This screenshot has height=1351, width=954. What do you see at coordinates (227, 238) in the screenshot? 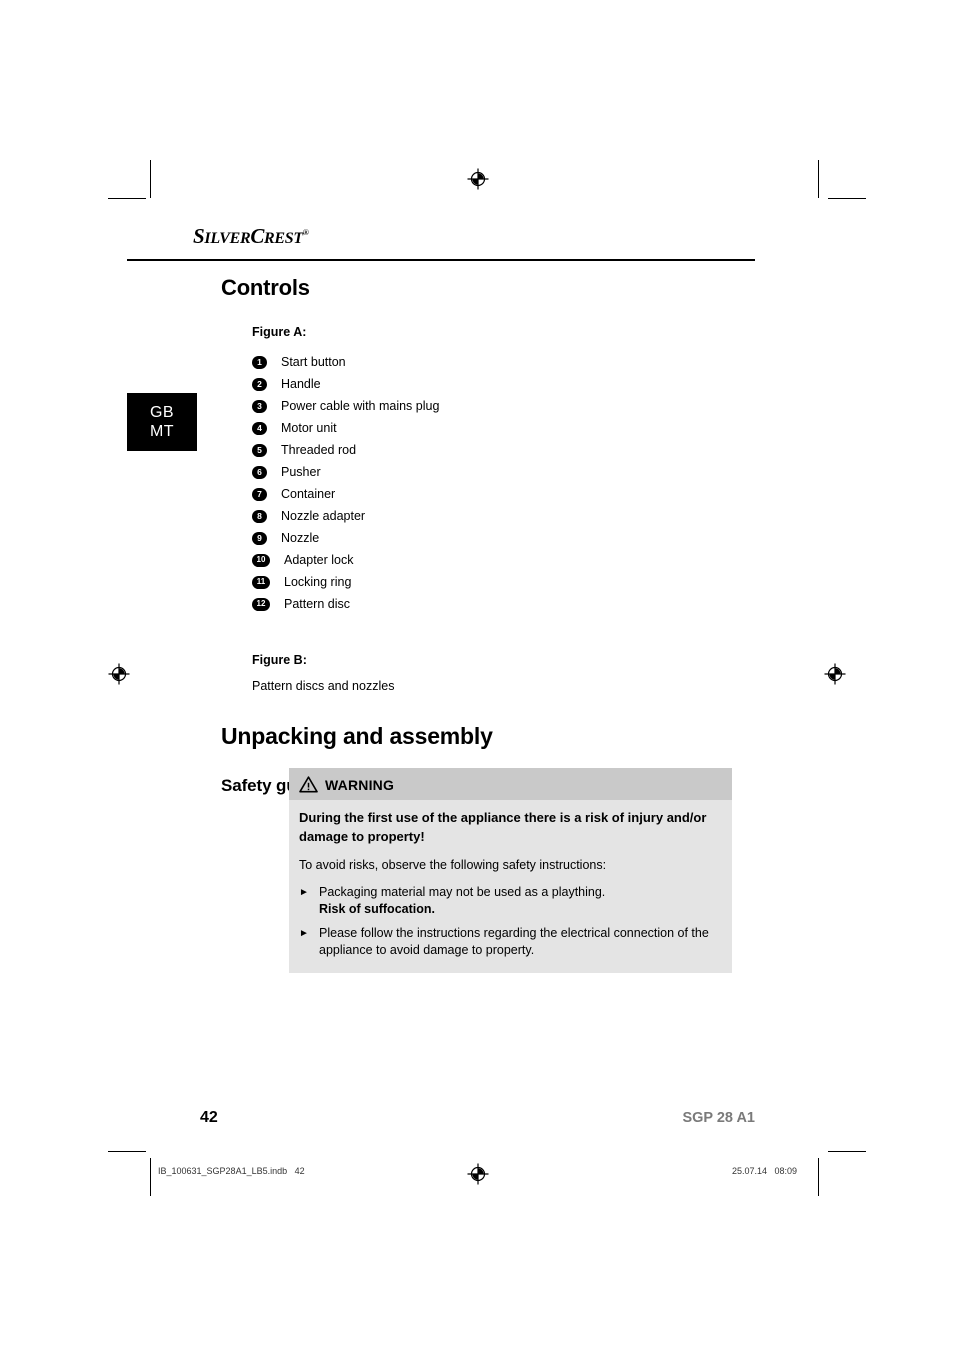
I see `brand-logo-ilver: ILVER` at bounding box center [227, 238].